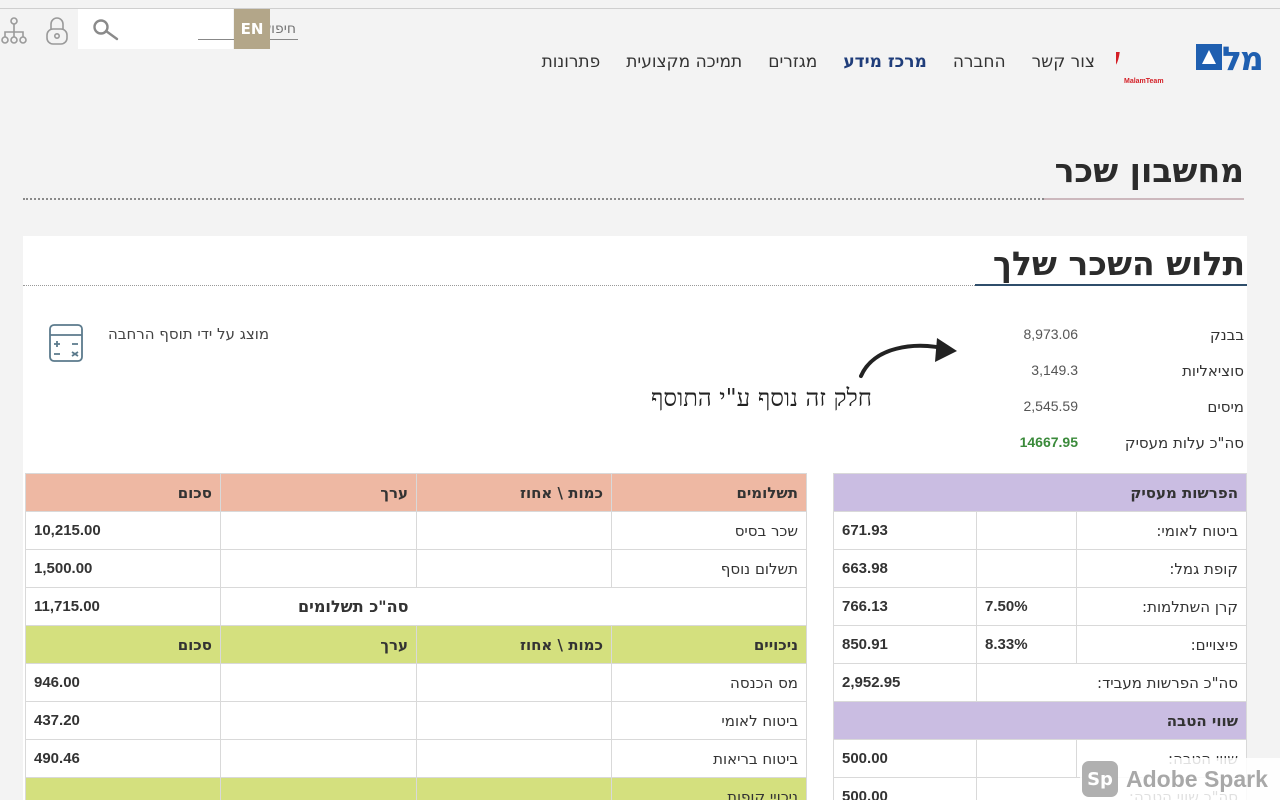 This screenshot has height=800, width=1280. I want to click on employer-total-row: סה"כ הפרשות מעביד: 2,952.95, so click(1040, 682).